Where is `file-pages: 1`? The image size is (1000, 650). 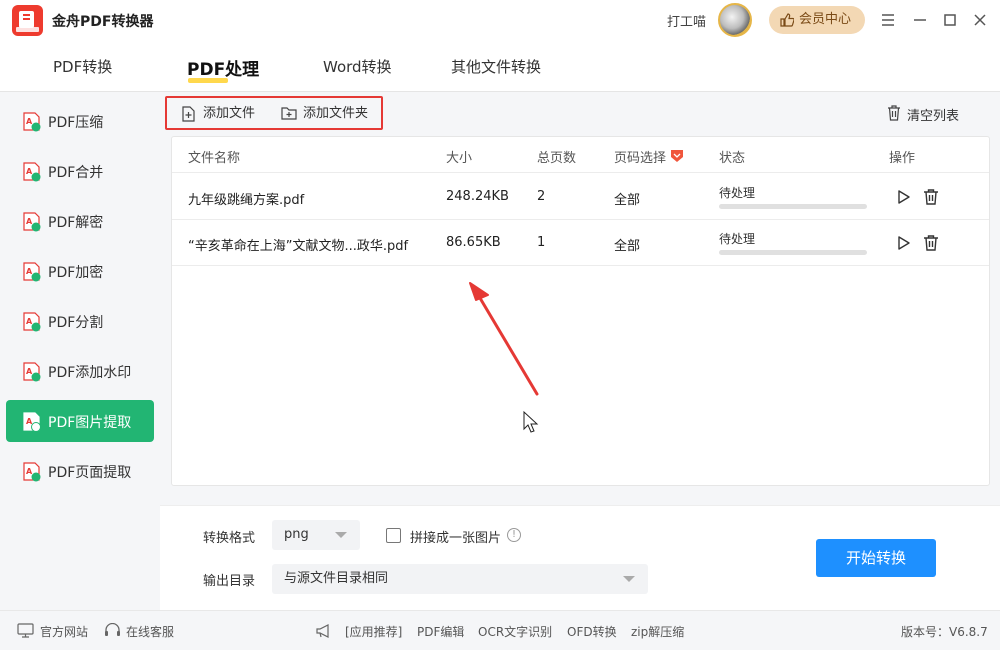 file-pages: 1 is located at coordinates (541, 242).